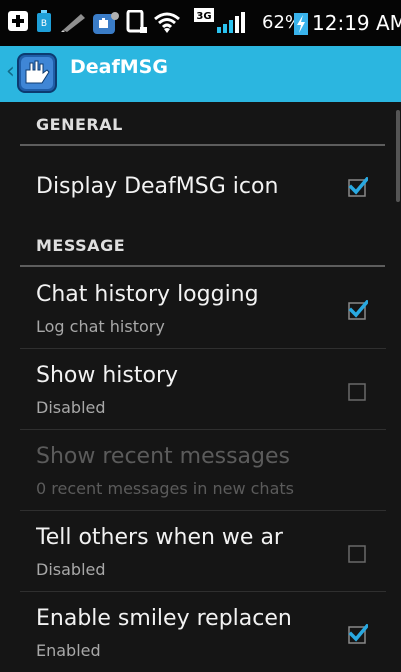  I want to click on pref-summary: Log chat history, so click(100, 326).